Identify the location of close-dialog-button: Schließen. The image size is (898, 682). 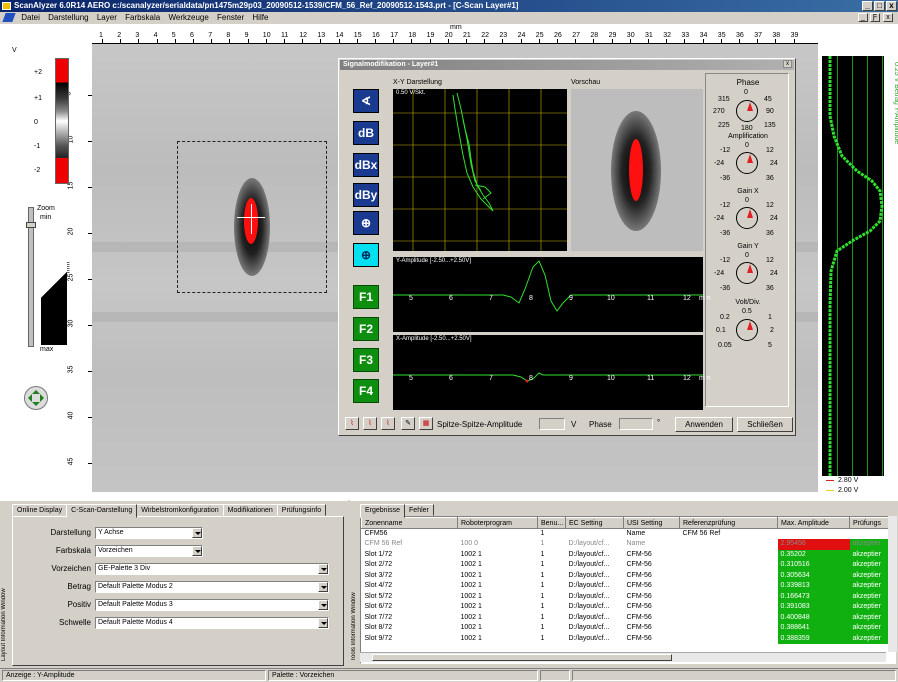
(765, 424).